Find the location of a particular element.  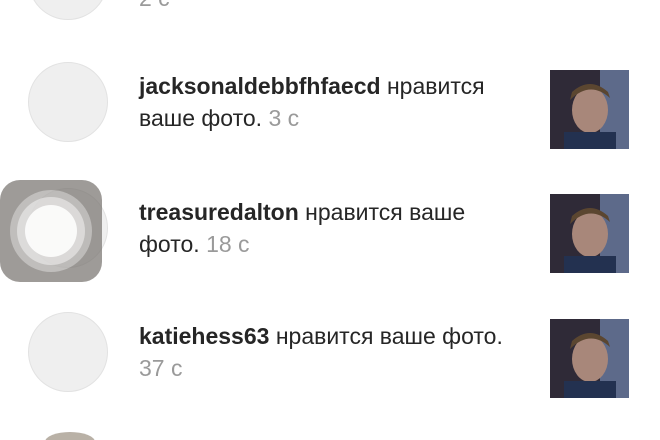

notification-text: katiehess63 нравится ваше фото. 37 с is located at coordinates (331, 352).